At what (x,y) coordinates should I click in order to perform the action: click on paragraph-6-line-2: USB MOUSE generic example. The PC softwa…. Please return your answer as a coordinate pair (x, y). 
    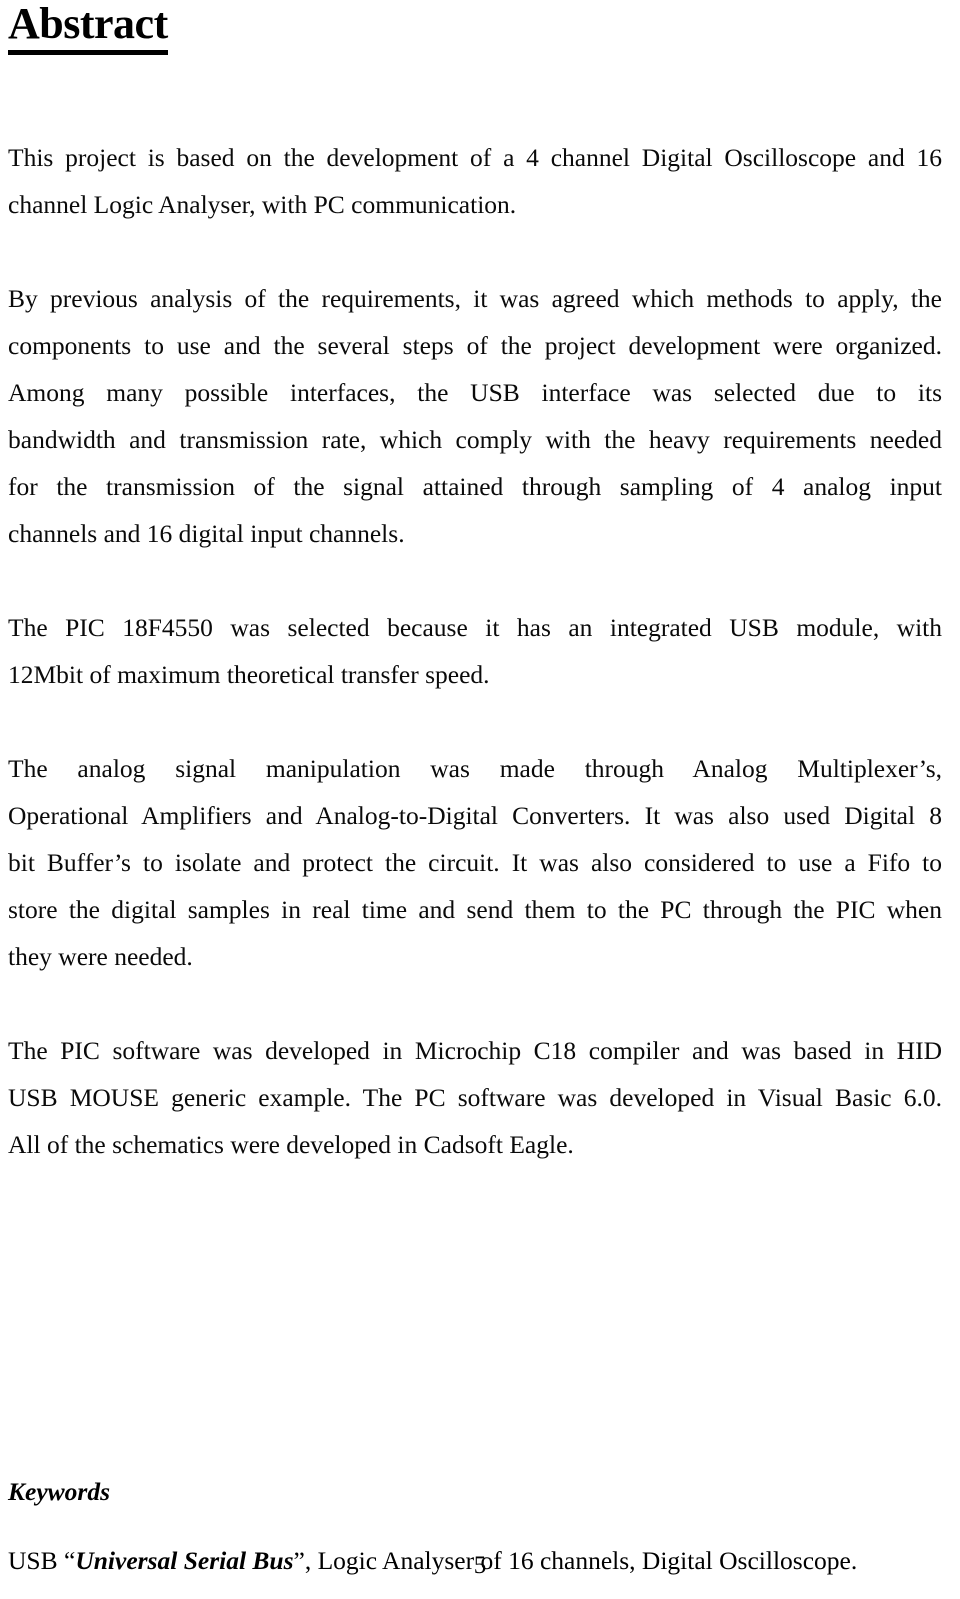
    Looking at the image, I should click on (475, 1097).